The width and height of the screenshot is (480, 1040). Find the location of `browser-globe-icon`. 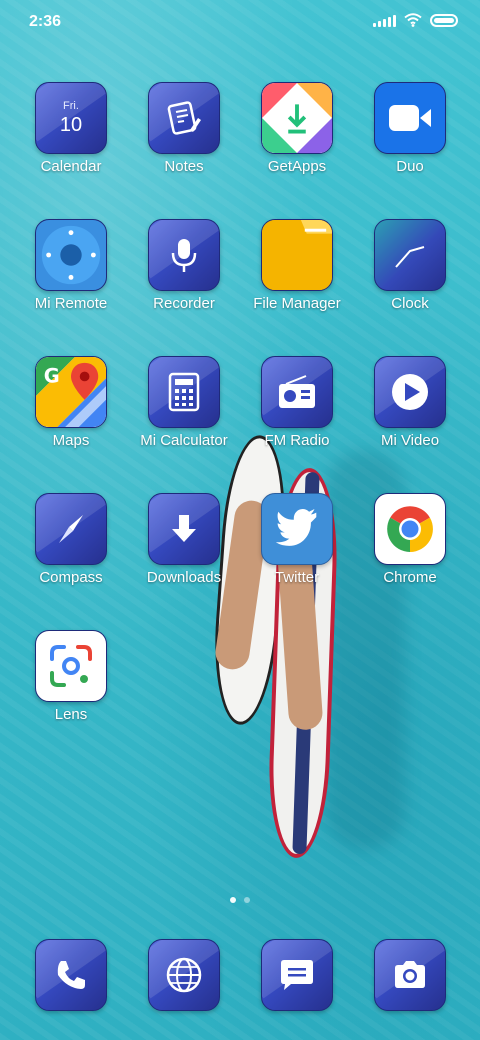

browser-globe-icon is located at coordinates (184, 975).